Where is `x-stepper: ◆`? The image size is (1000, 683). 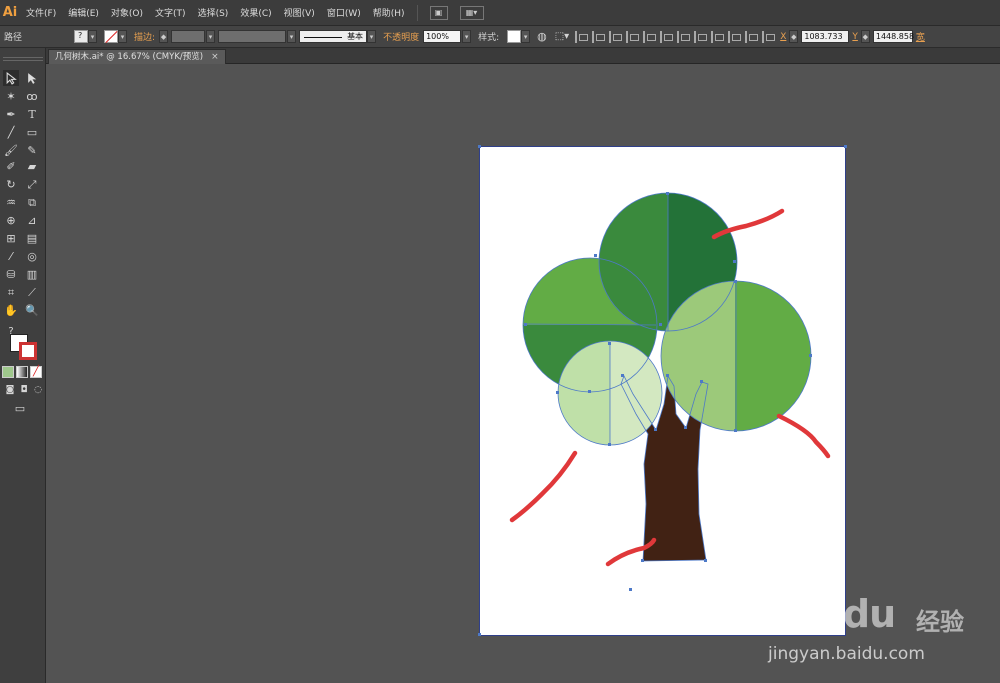 x-stepper: ◆ is located at coordinates (794, 36).